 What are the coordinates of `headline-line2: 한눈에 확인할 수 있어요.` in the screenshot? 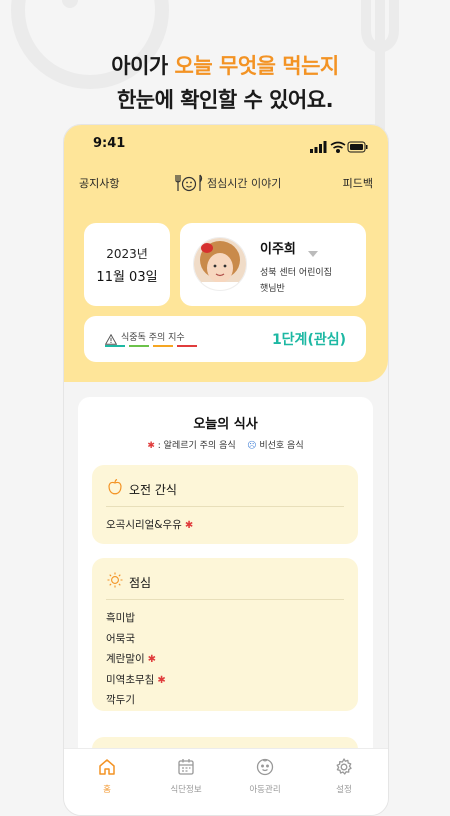 It's located at (225, 100).